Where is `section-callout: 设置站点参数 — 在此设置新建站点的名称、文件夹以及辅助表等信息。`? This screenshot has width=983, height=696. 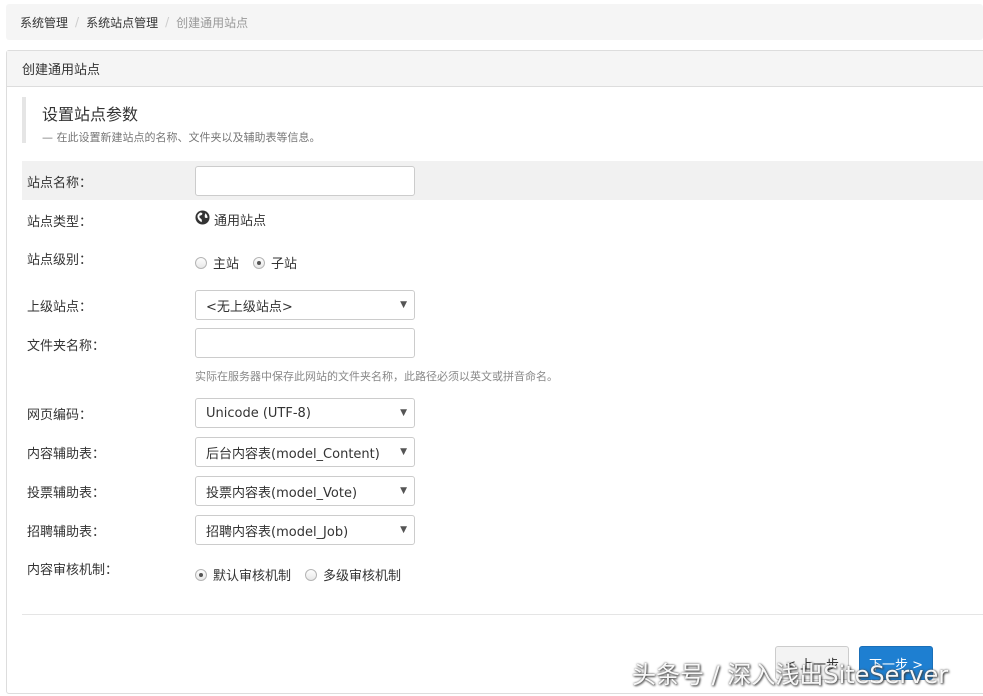
section-callout: 设置站点参数 — 在此设置新建站点的名称、文件夹以及辅助表等信息。 is located at coordinates (172, 120).